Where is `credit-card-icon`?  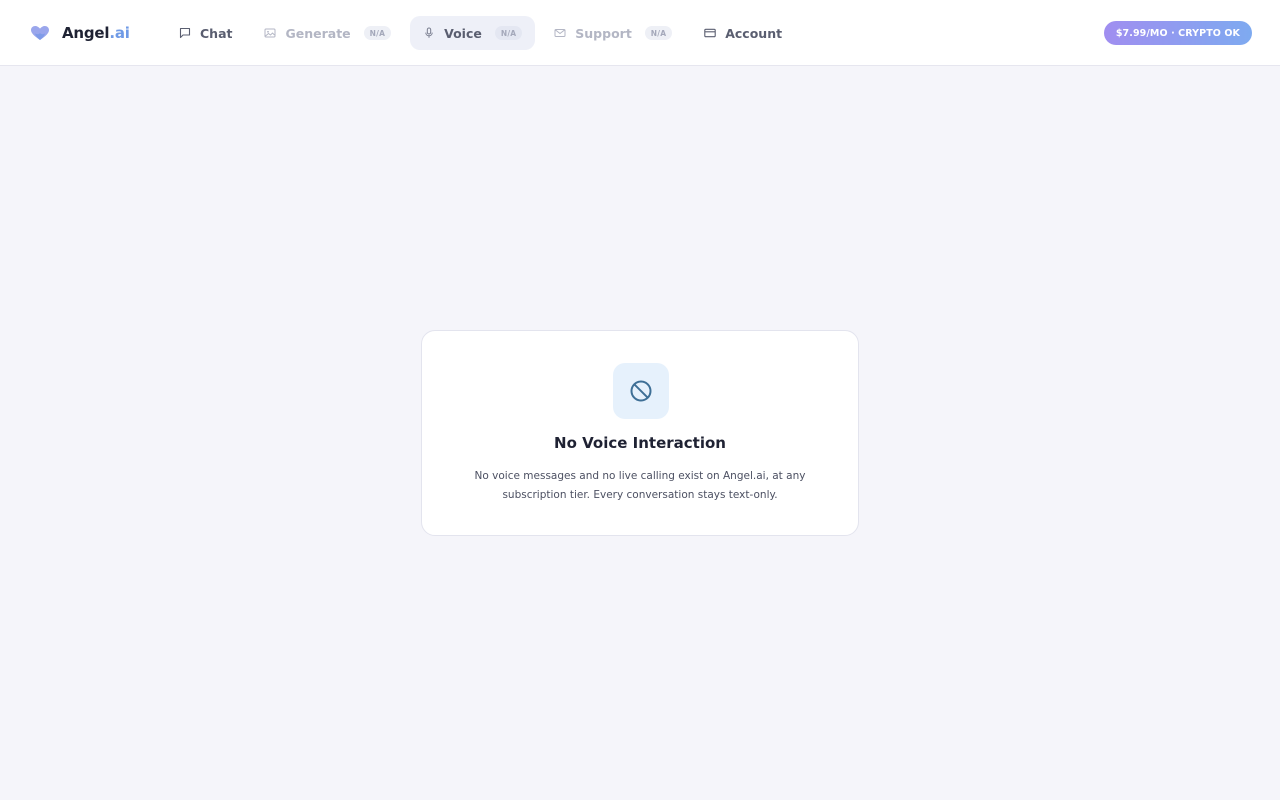 credit-card-icon is located at coordinates (710, 33).